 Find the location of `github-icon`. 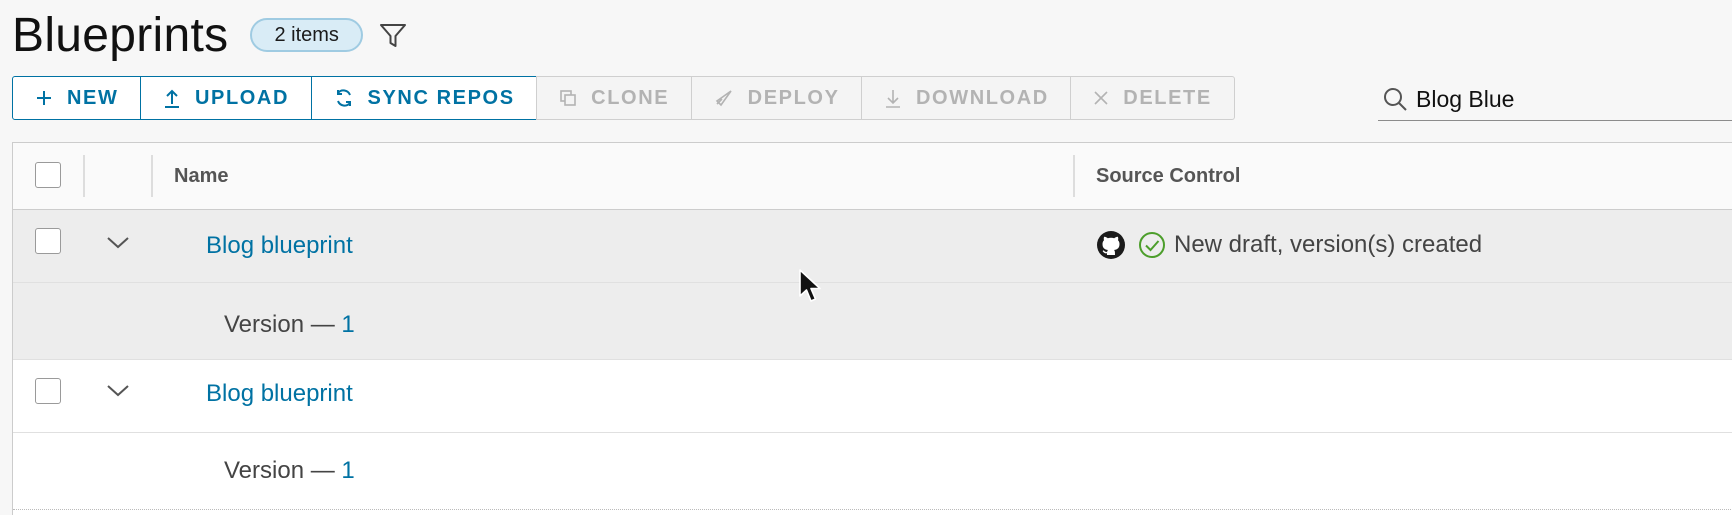

github-icon is located at coordinates (1111, 245).